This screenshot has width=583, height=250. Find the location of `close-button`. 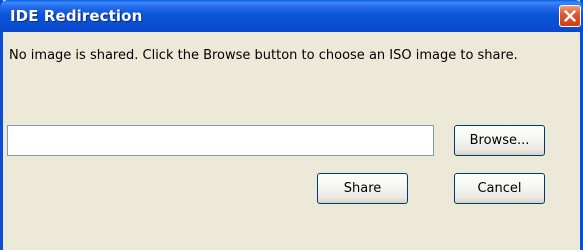

close-button is located at coordinates (570, 16).